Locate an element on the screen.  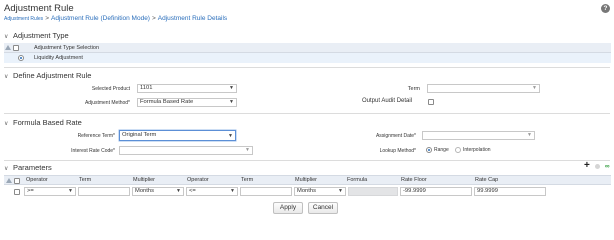
selected-product-value: 1101 is located at coordinates (146, 88).